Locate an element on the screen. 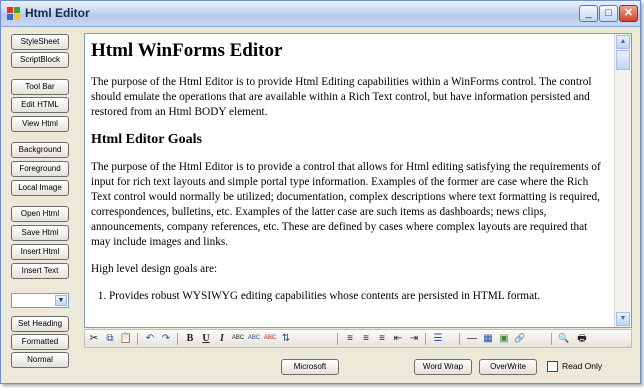 The image size is (644, 388). document-subheading: Html Editor Goals is located at coordinates (146, 139).